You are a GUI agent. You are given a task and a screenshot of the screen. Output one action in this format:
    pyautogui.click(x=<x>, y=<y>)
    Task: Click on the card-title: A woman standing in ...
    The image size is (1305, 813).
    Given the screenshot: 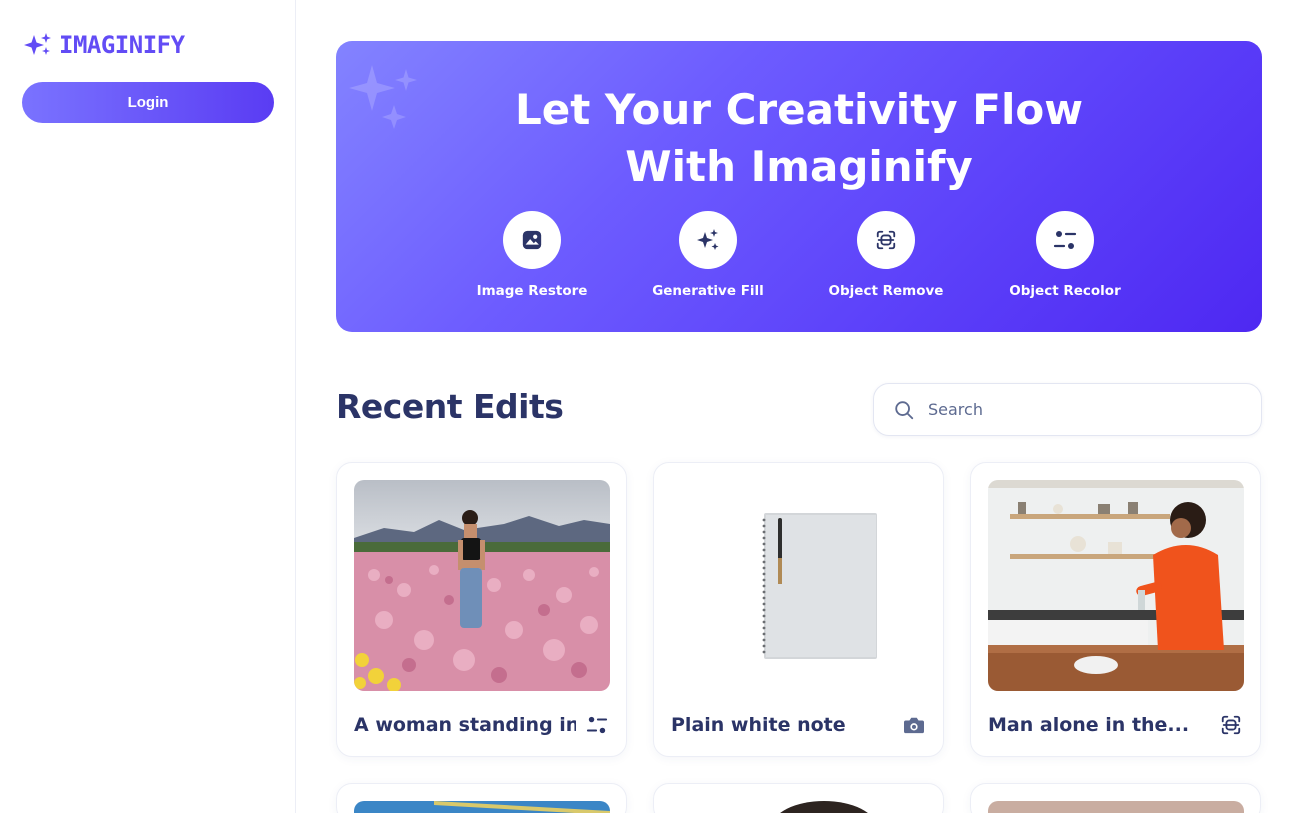 What is the action you would take?
    pyautogui.click(x=465, y=725)
    